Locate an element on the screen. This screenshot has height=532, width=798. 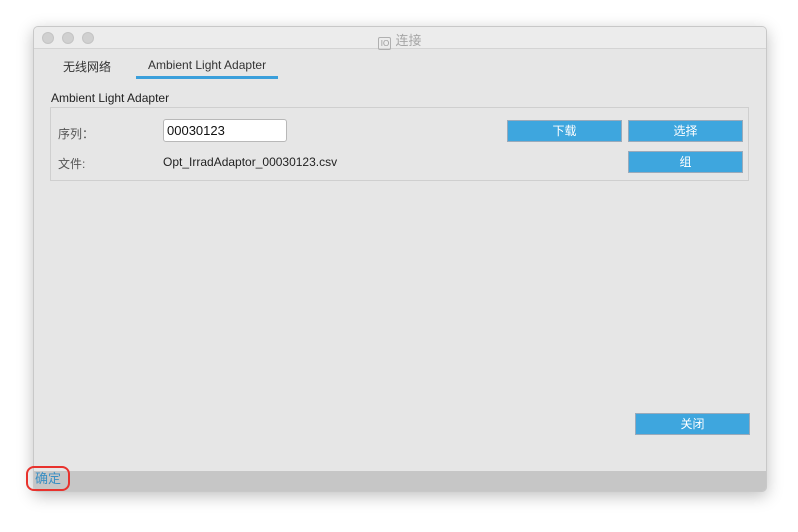
serial-input is located at coordinates (225, 130).